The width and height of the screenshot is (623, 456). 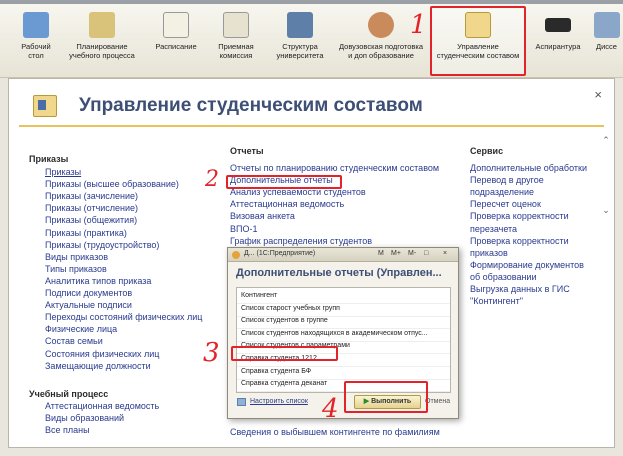 What do you see at coordinates (311, 2) in the screenshot?
I see `window-top-strip` at bounding box center [311, 2].